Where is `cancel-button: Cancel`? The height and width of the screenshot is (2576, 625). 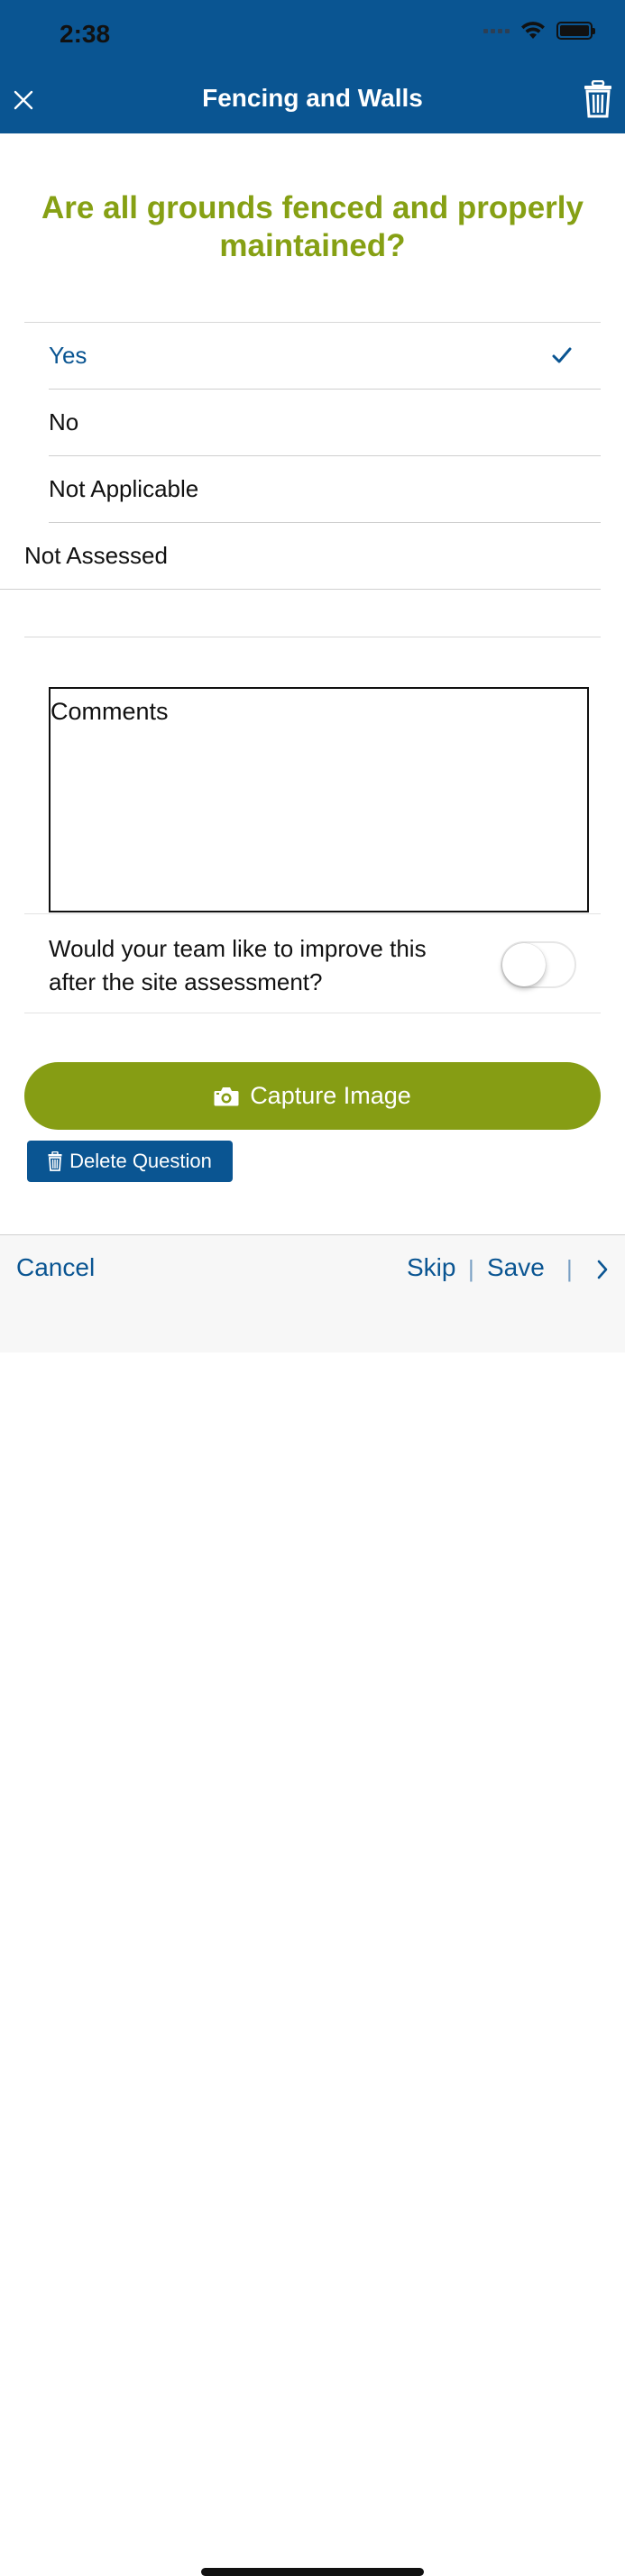
cancel-button: Cancel is located at coordinates (55, 1267).